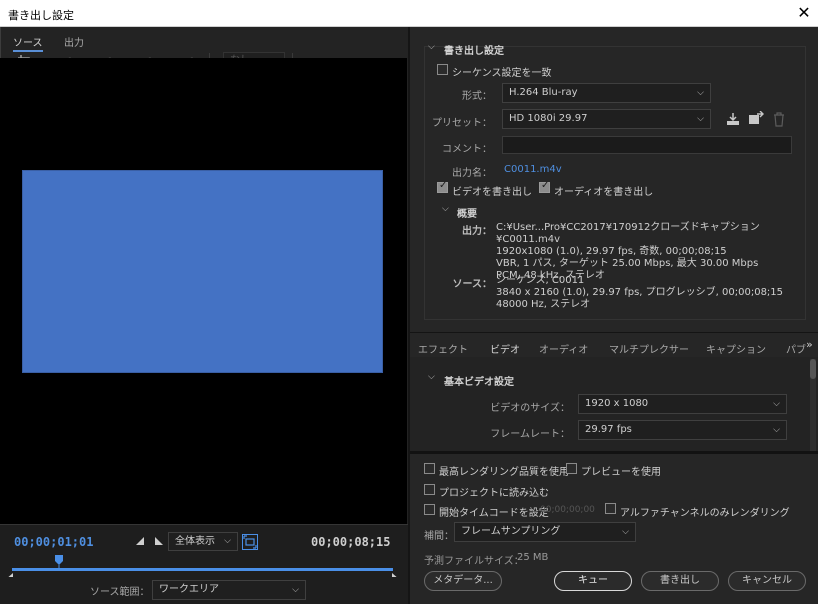  I want to click on summary-source-line: シーケンス, C0011, so click(540, 280).